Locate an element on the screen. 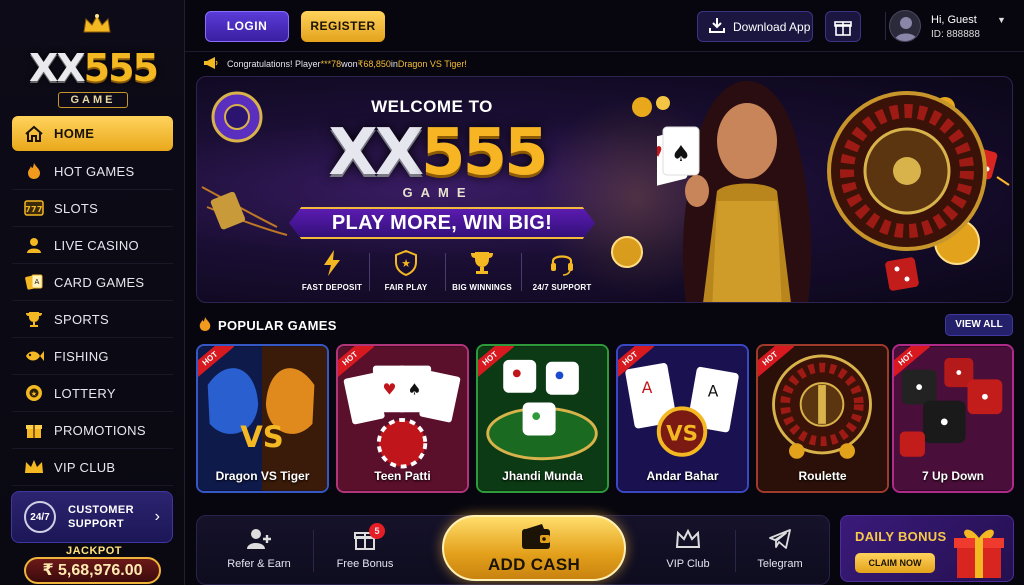  sidebar-item-promotions: PROMOTIONS is located at coordinates (92, 430).